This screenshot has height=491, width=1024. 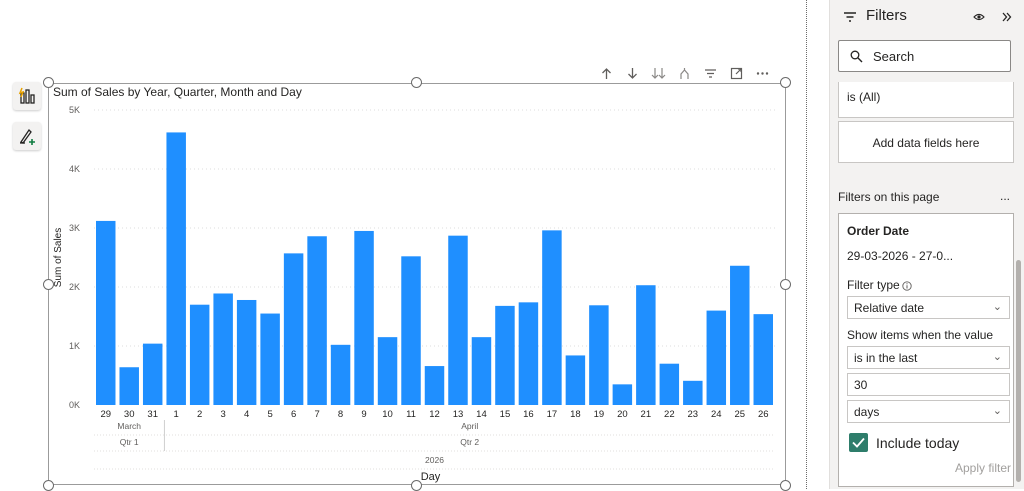 What do you see at coordinates (886, 358) in the screenshot?
I see `condition-value: is in the last` at bounding box center [886, 358].